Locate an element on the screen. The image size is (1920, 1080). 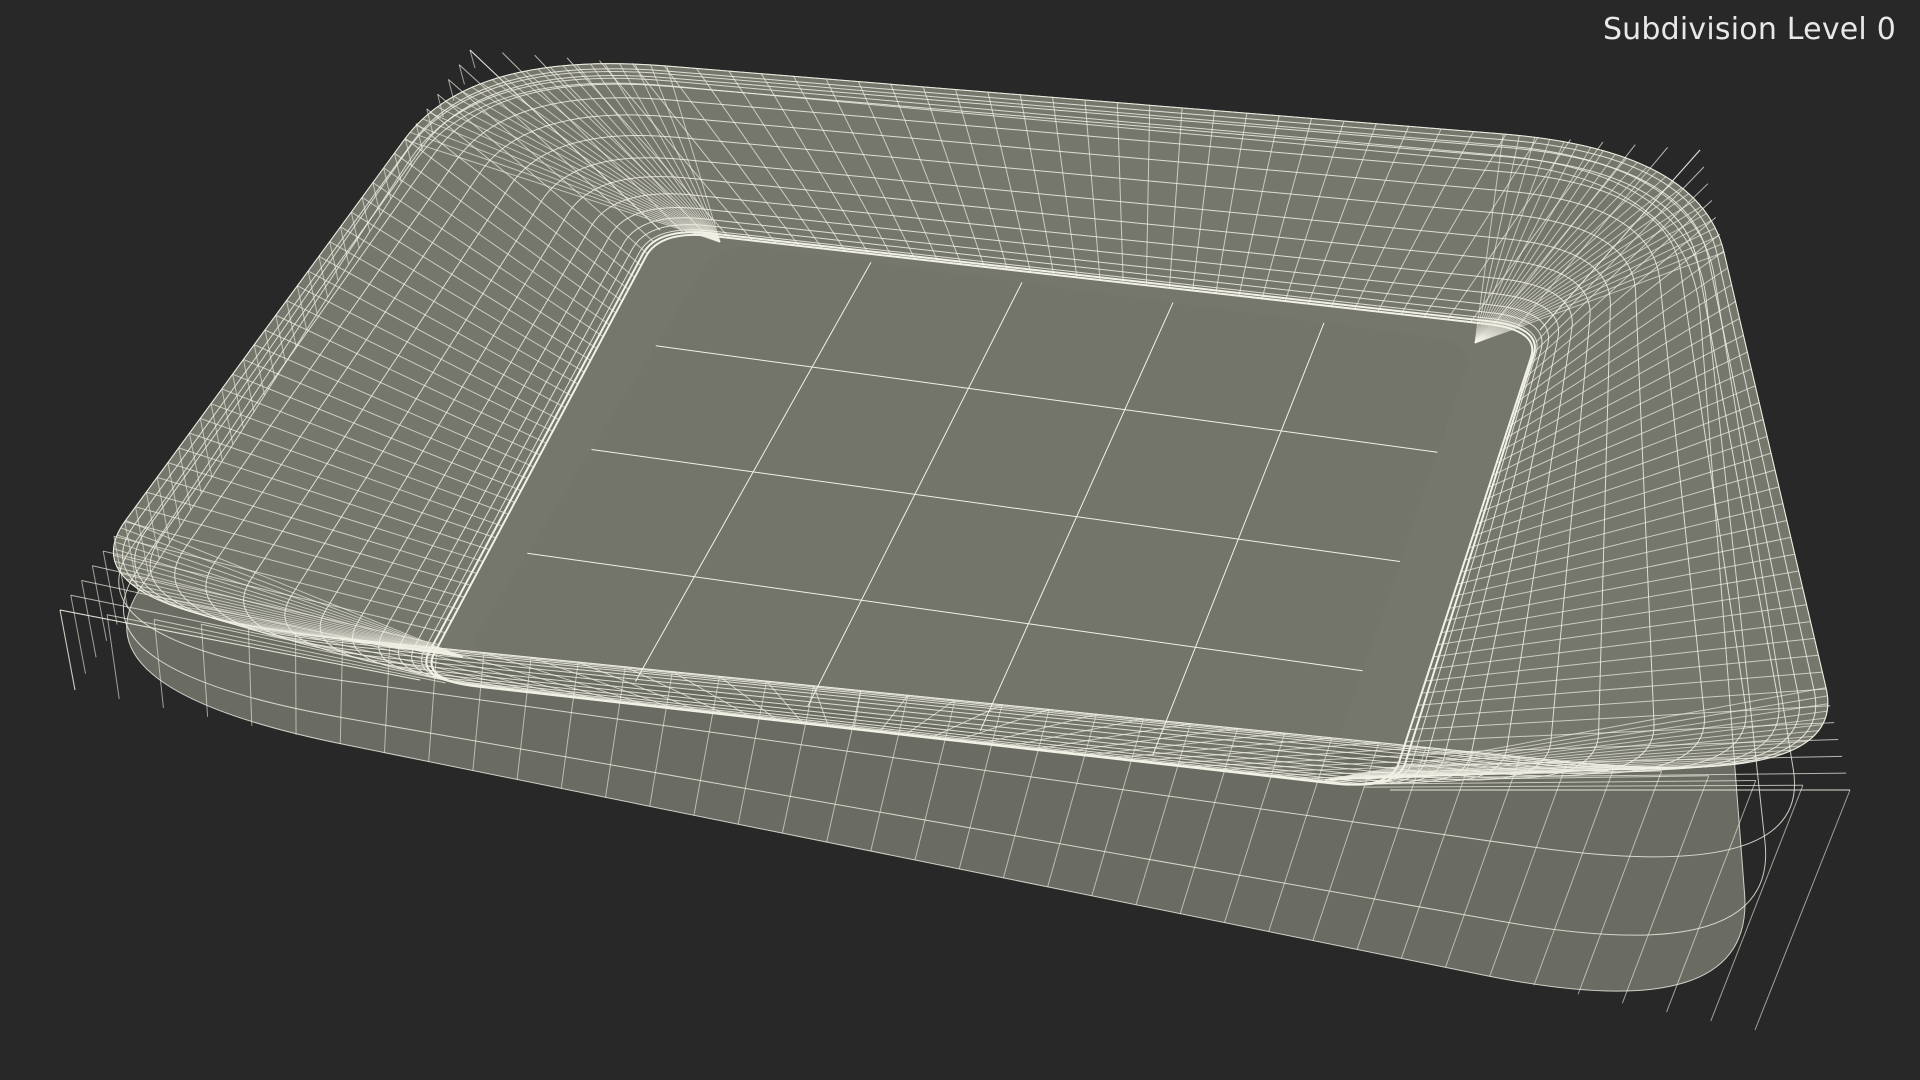
subdivision-level-label: Subdivision Level 0 is located at coordinates (1749, 29).